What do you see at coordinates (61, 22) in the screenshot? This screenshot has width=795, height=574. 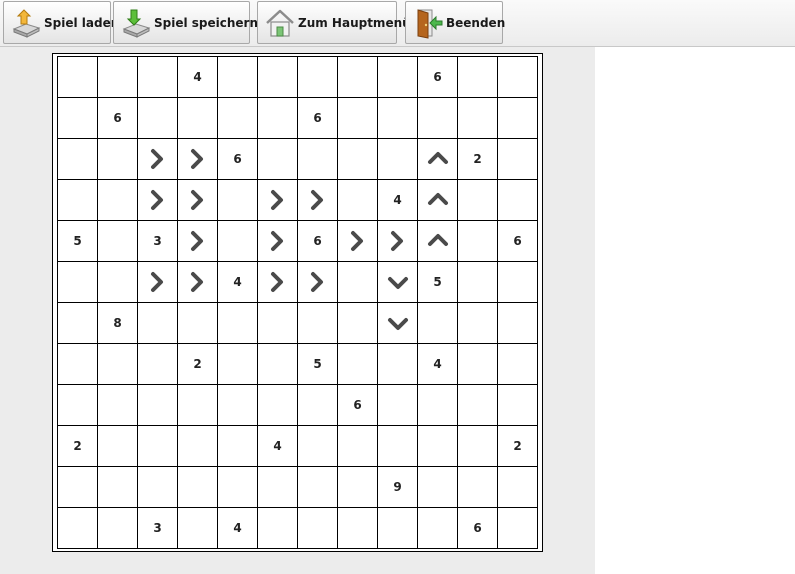 I see `load-game-button: Spiel laden` at bounding box center [61, 22].